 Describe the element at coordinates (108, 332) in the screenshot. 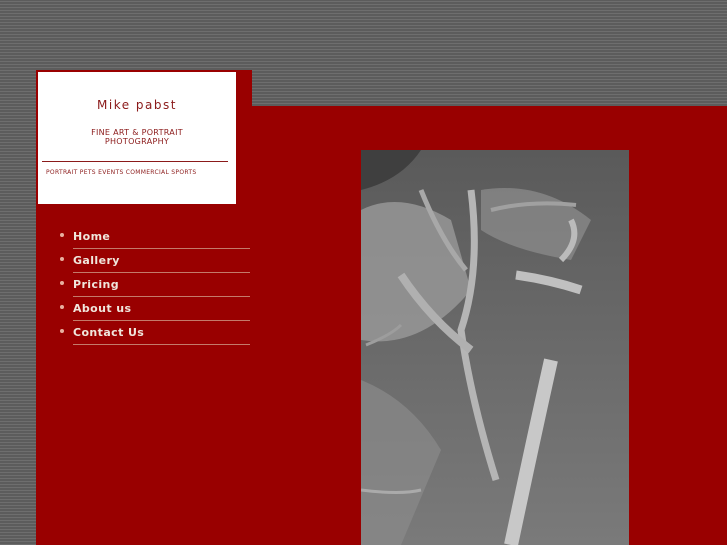

I see `nav-label-contact: Contact Us` at that location.